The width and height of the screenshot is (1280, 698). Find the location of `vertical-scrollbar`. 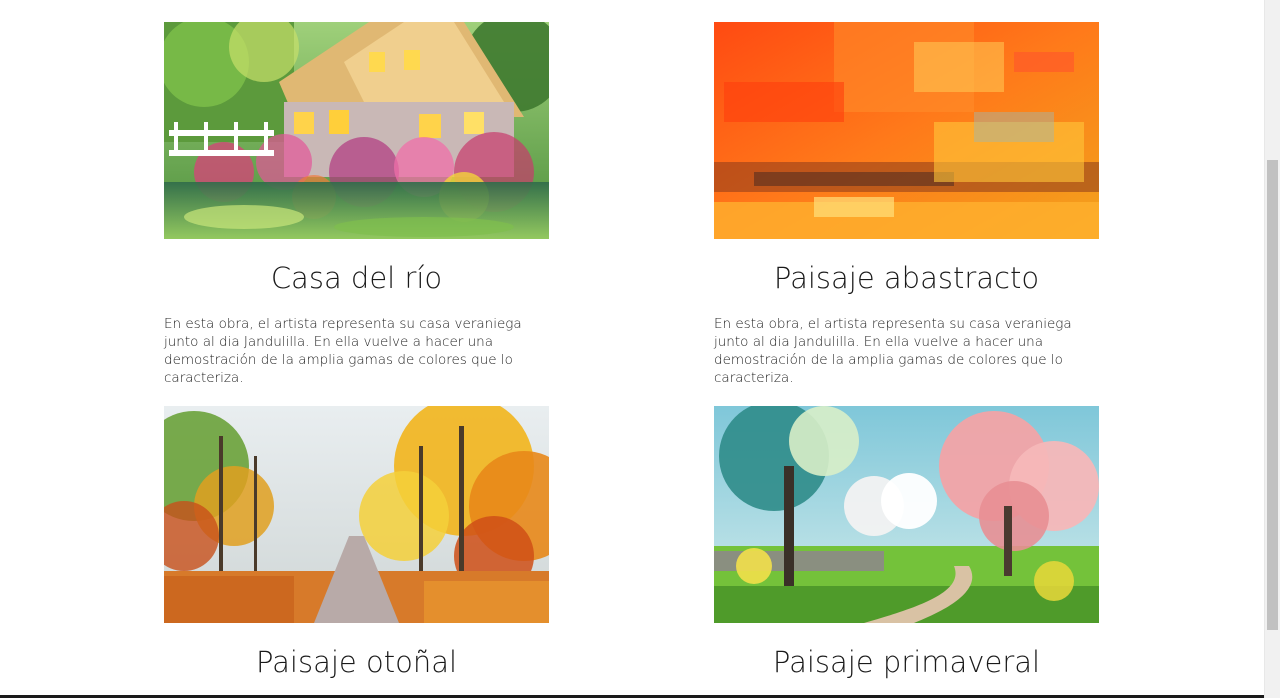

vertical-scrollbar is located at coordinates (1272, 349).